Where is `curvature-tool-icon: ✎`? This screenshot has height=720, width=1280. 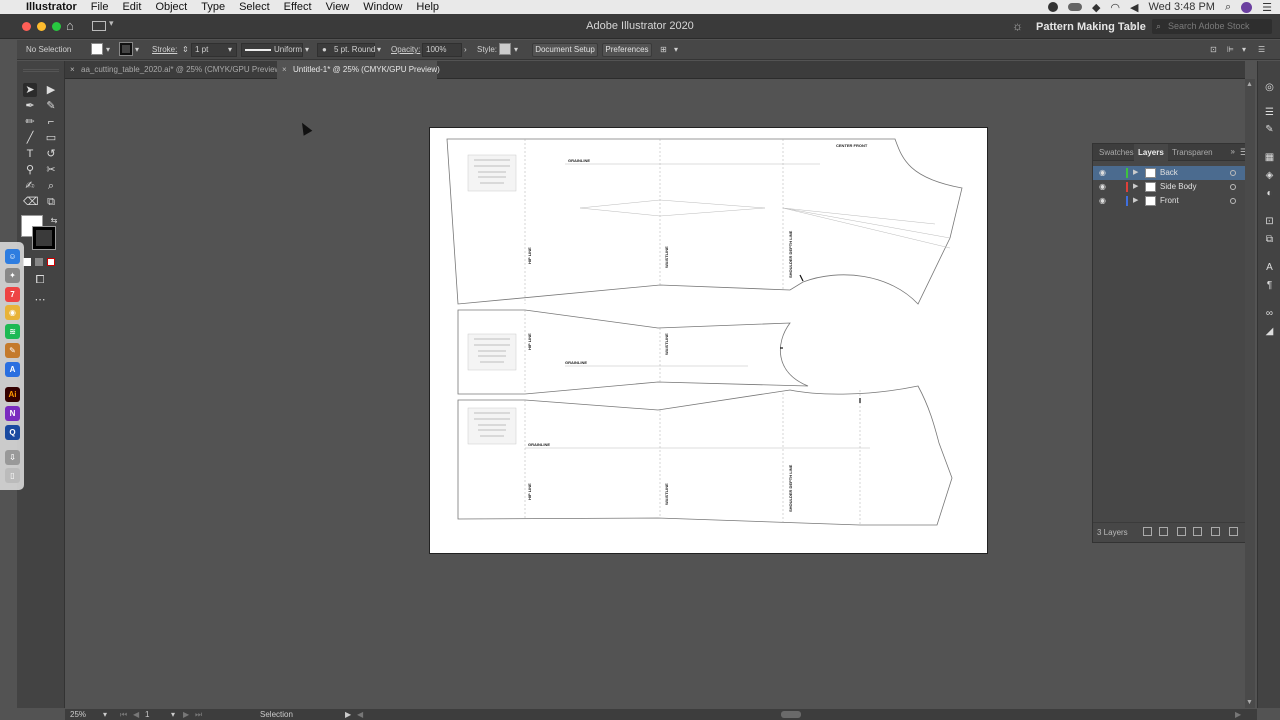
curvature-tool-icon: ✎ is located at coordinates (51, 106).